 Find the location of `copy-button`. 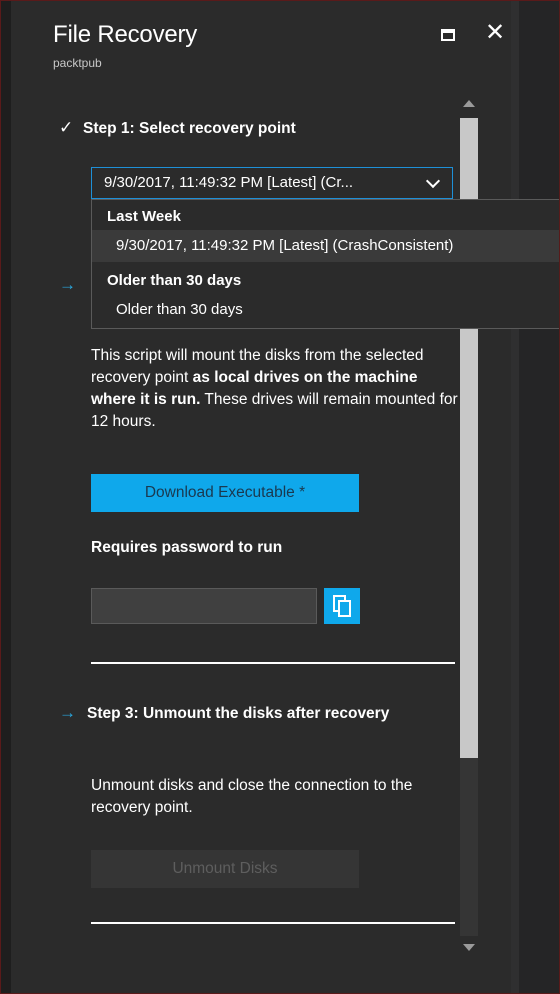

copy-button is located at coordinates (342, 606).